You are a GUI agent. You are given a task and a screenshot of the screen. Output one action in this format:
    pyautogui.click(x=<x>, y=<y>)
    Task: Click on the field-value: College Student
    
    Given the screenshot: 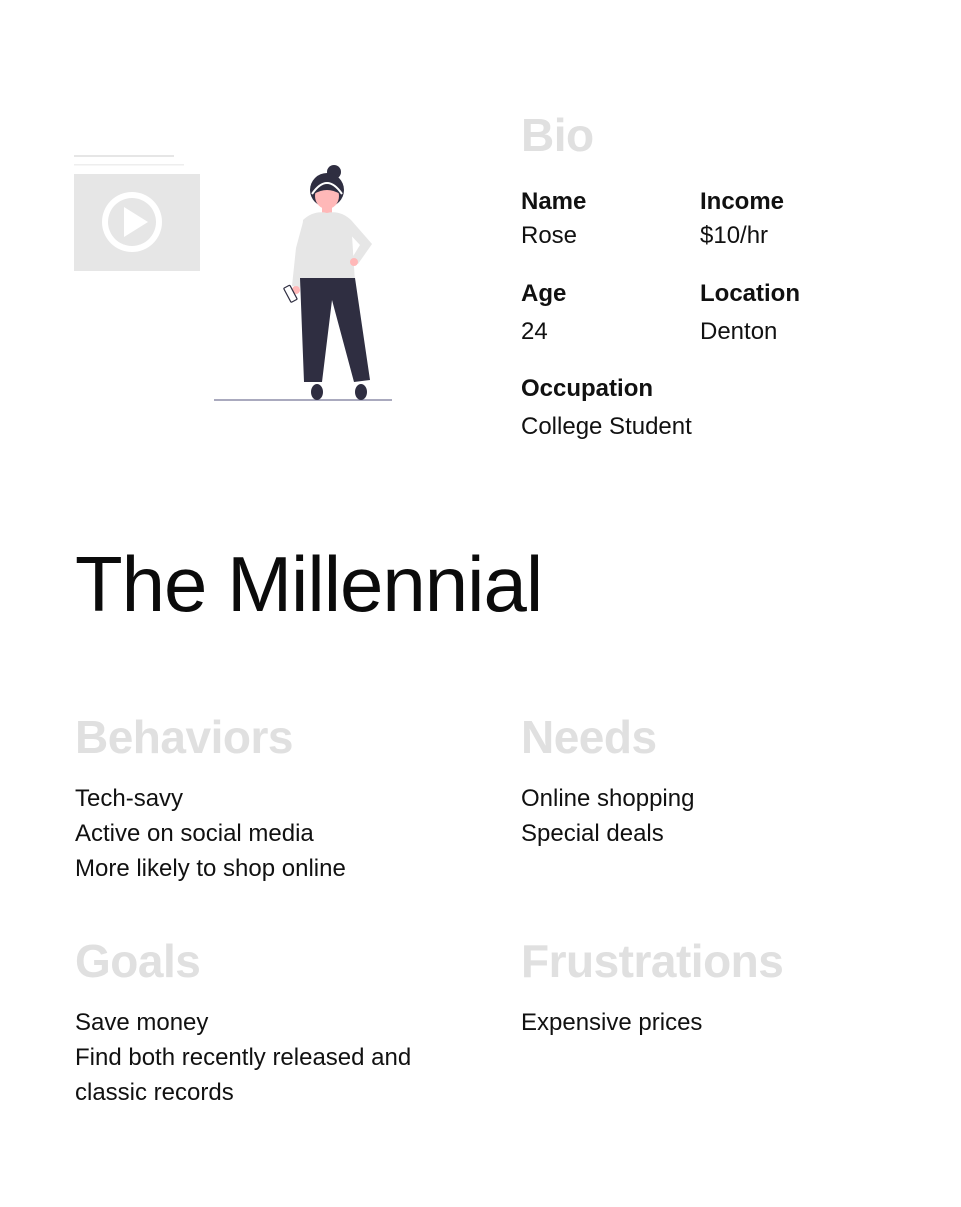 What is the action you would take?
    pyautogui.click(x=606, y=426)
    